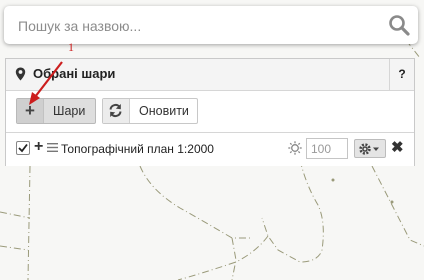 This screenshot has width=424, height=280. I want to click on refresh-button: Оновити, so click(150, 111).